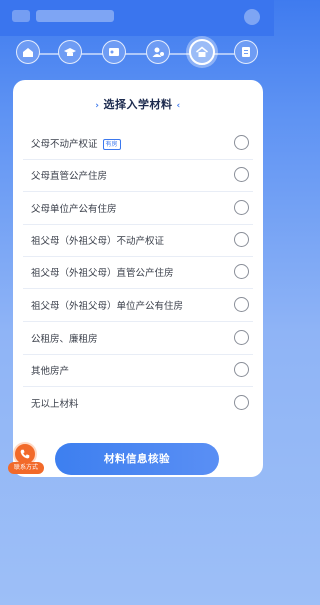  I want to click on card-title: 选择入学材料, so click(138, 104).